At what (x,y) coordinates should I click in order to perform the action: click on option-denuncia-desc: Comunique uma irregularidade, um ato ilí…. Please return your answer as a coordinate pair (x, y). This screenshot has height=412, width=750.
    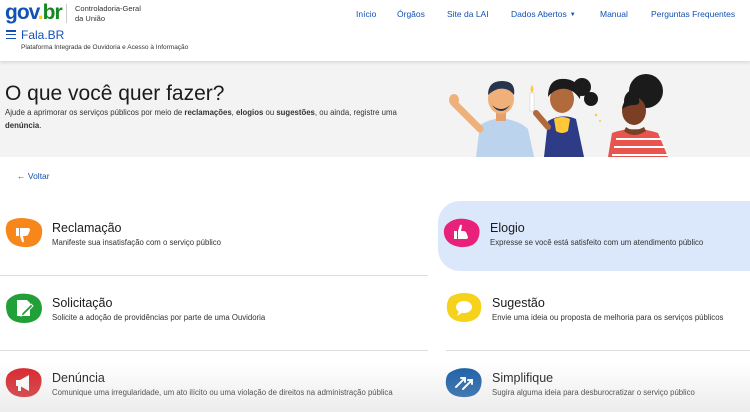
    Looking at the image, I should click on (222, 392).